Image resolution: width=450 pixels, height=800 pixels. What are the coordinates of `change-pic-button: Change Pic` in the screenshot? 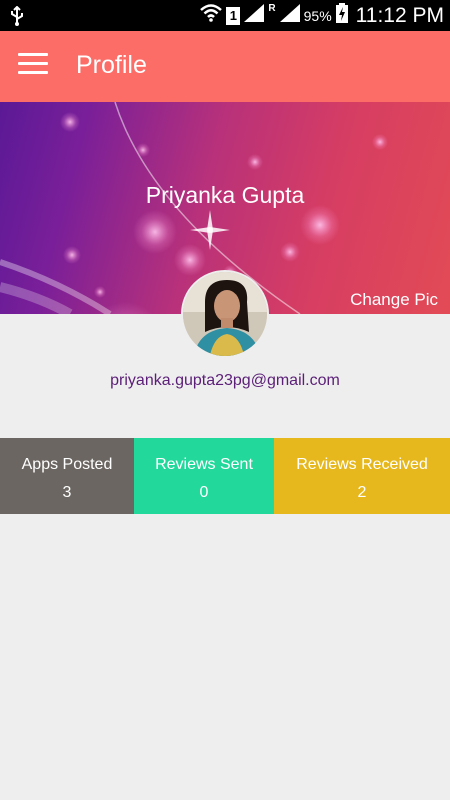 It's located at (394, 300).